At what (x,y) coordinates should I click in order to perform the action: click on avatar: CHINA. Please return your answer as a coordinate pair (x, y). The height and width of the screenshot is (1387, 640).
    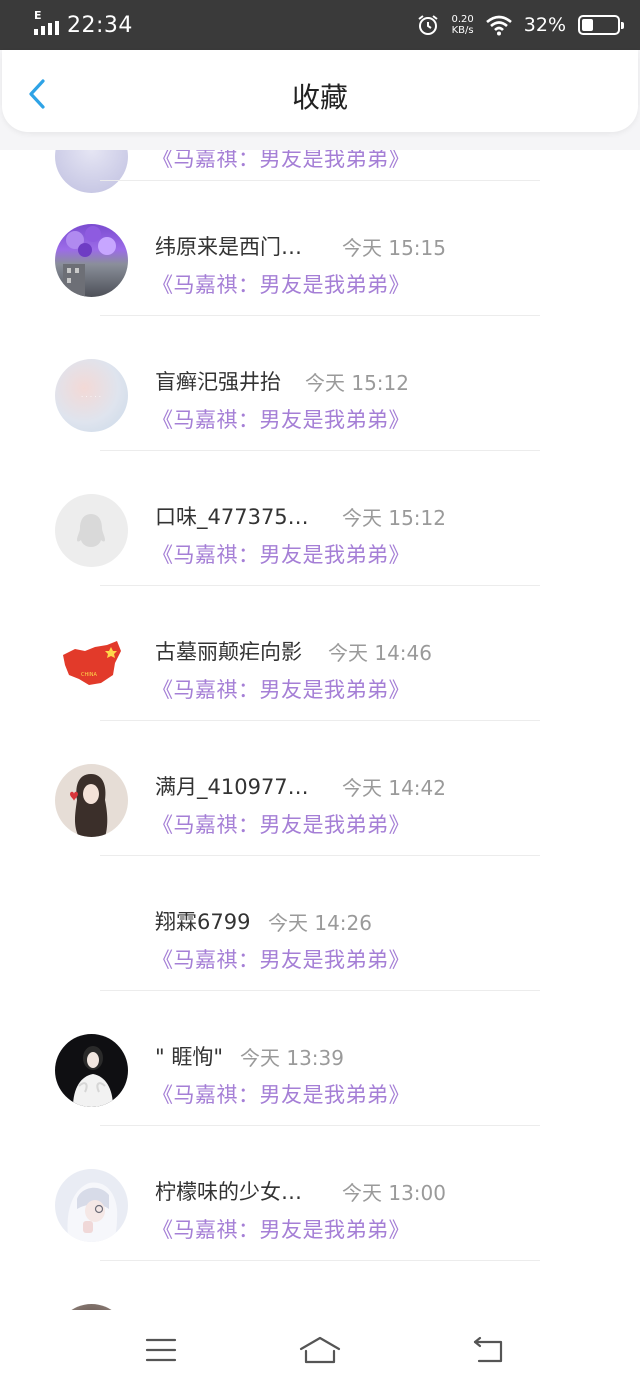
    Looking at the image, I should click on (91, 665).